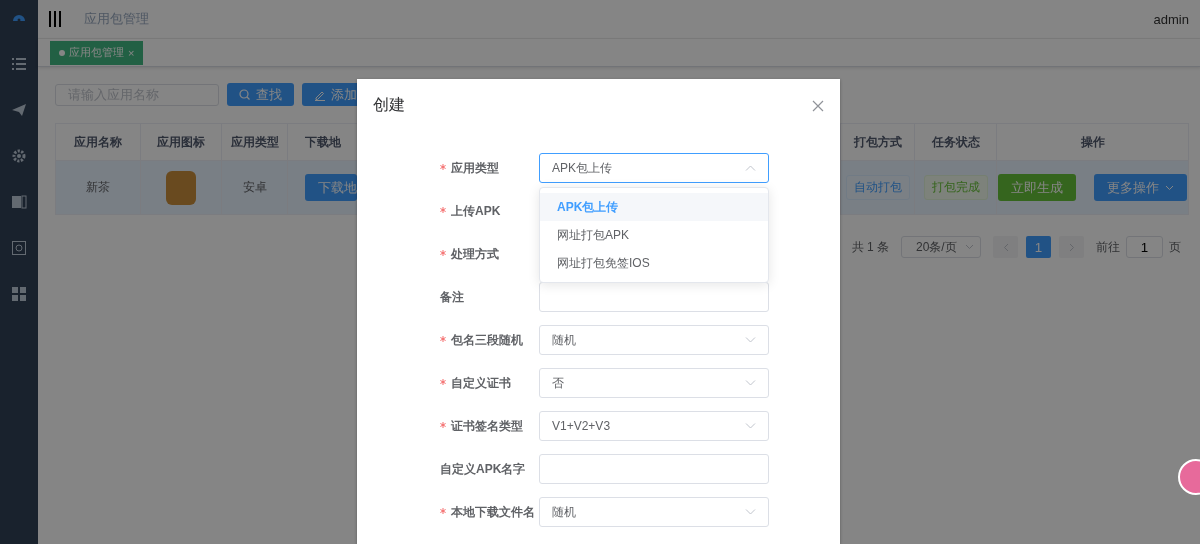 The image size is (1200, 544). What do you see at coordinates (1169, 187) in the screenshot?
I see `caret-icon` at bounding box center [1169, 187].